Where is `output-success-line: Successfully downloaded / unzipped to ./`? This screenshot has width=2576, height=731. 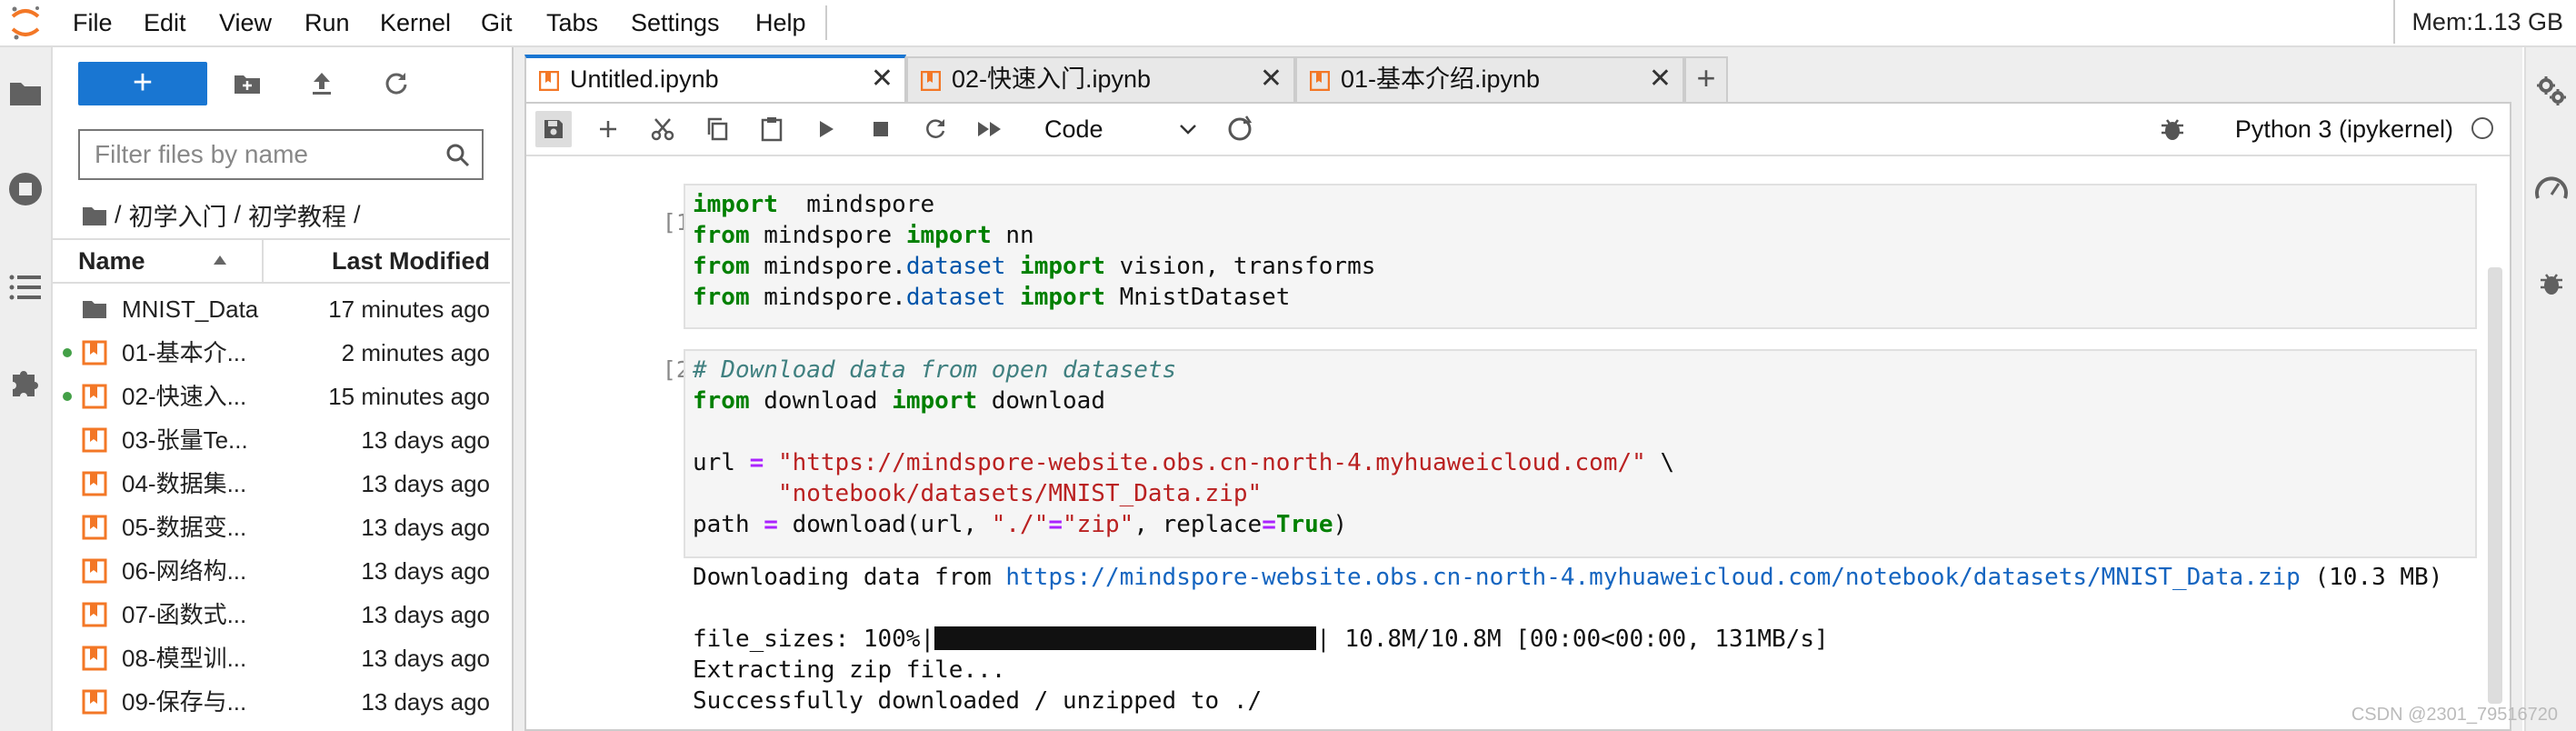 output-success-line: Successfully downloaded / unzipped to ./ is located at coordinates (978, 701).